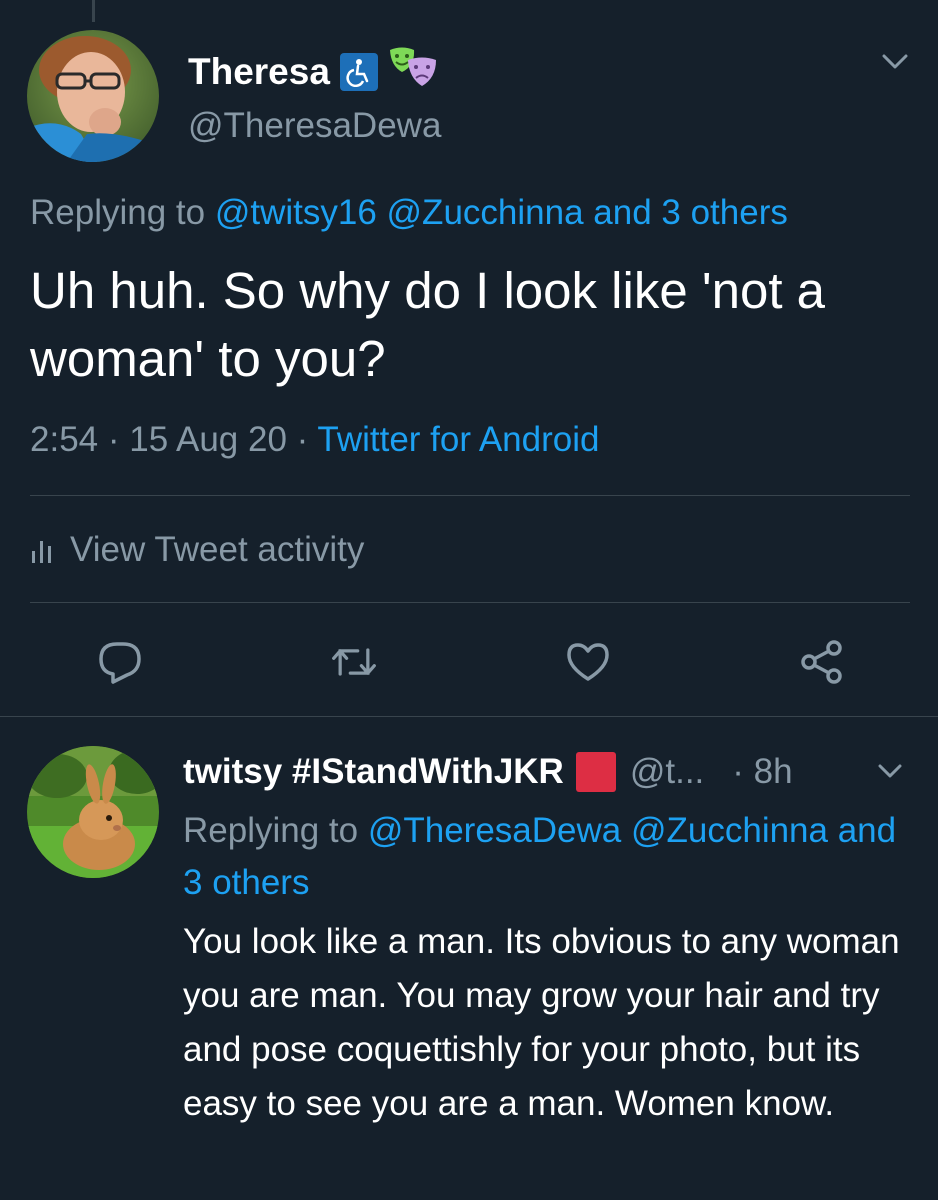 The height and width of the screenshot is (1200, 938). I want to click on tweet-time: 2:54, so click(64, 439).